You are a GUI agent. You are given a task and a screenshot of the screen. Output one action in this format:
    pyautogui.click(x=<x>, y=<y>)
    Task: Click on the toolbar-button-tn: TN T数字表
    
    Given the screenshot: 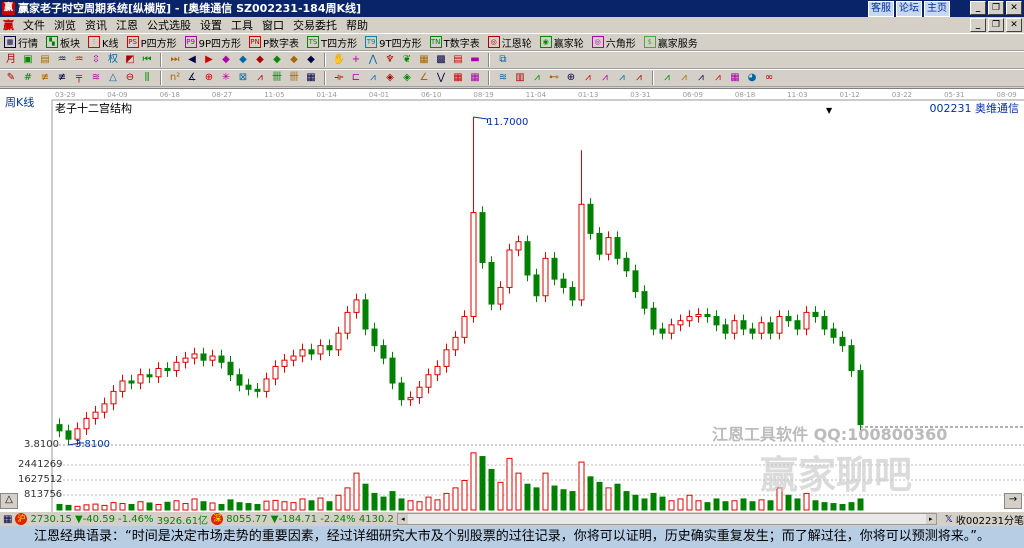 What is the action you would take?
    pyautogui.click(x=454, y=42)
    